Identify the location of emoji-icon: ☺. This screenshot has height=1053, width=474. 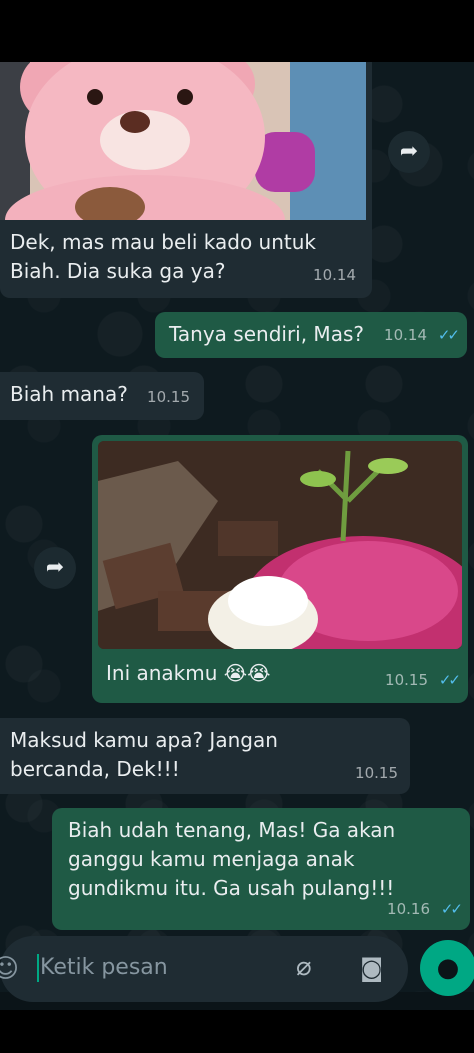
(9, 969).